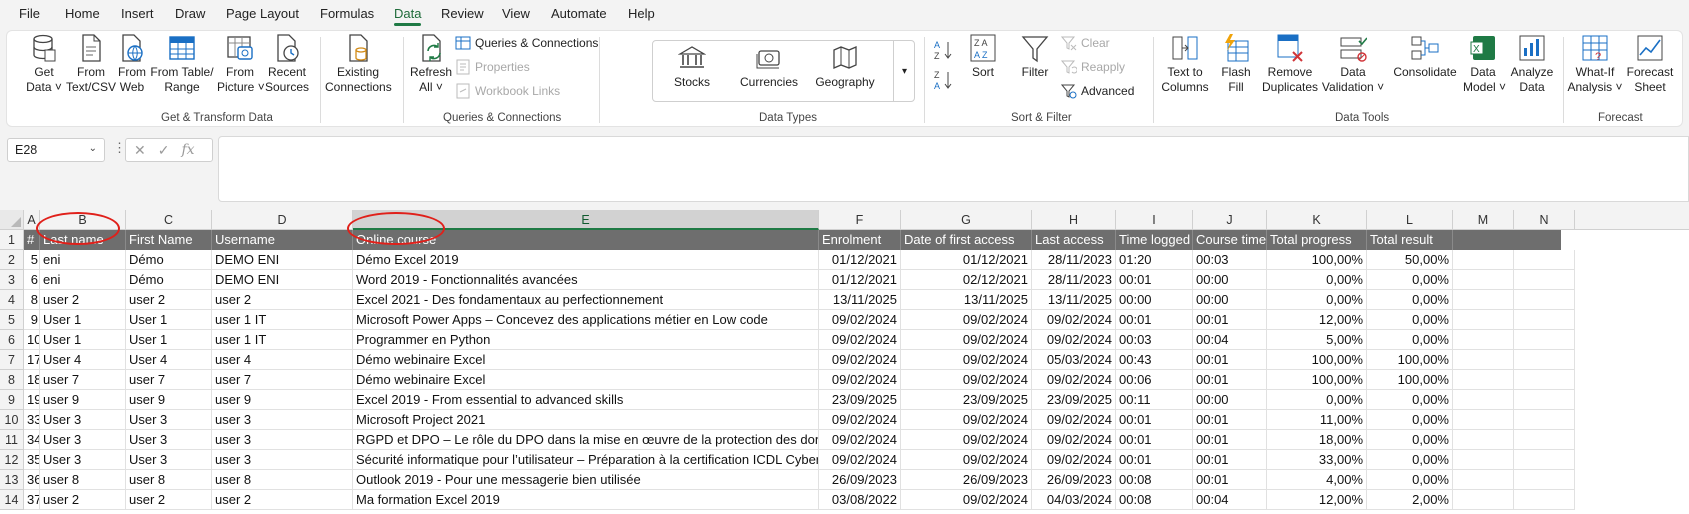  What do you see at coordinates (1532, 64) in the screenshot?
I see `analyze-data-button: Analyze Data` at bounding box center [1532, 64].